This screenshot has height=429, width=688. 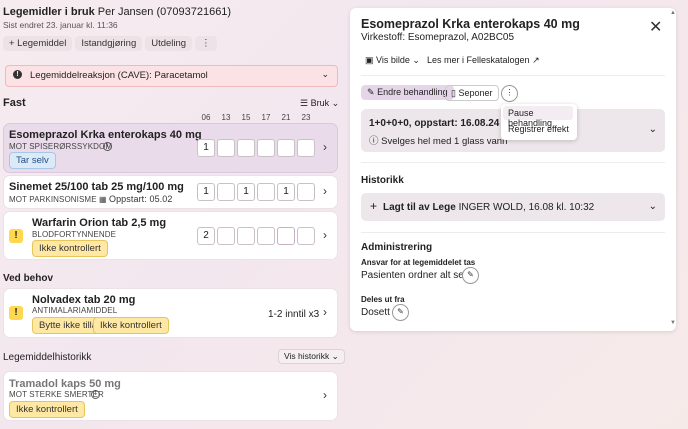 What do you see at coordinates (246, 192) in the screenshot?
I see `dose-box-15: 1` at bounding box center [246, 192].